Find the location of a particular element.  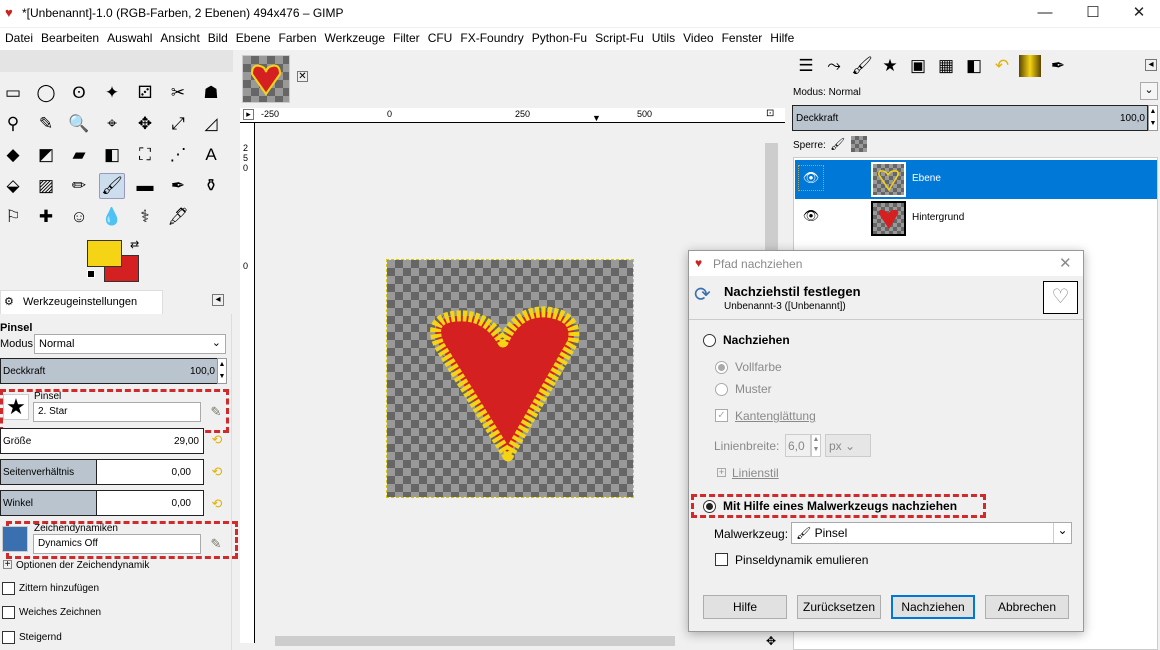

menu-fenster: Fenster is located at coordinates (744, 39).